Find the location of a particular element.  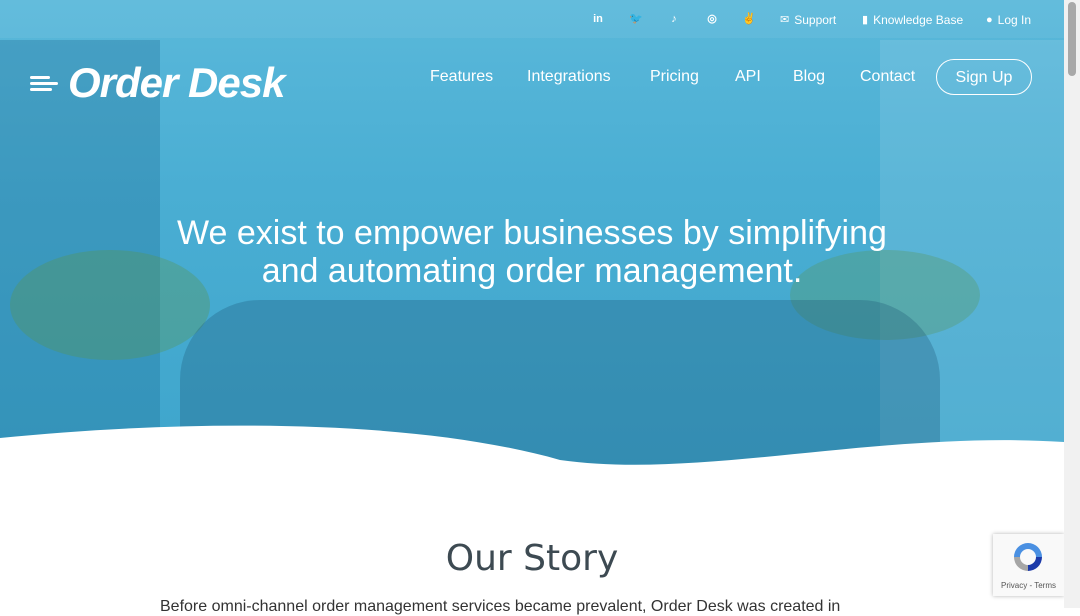

signup-button: Sign Up is located at coordinates (984, 77).